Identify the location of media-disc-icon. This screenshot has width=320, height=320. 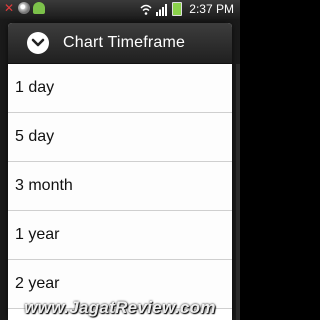
(24, 8).